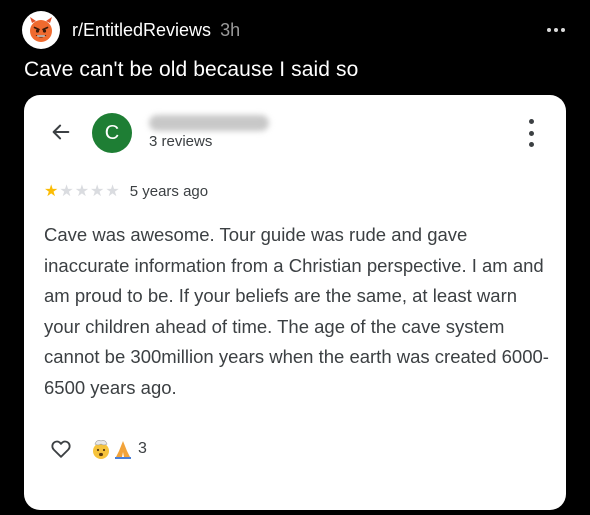  I want to click on reaction-count: 3, so click(142, 448).